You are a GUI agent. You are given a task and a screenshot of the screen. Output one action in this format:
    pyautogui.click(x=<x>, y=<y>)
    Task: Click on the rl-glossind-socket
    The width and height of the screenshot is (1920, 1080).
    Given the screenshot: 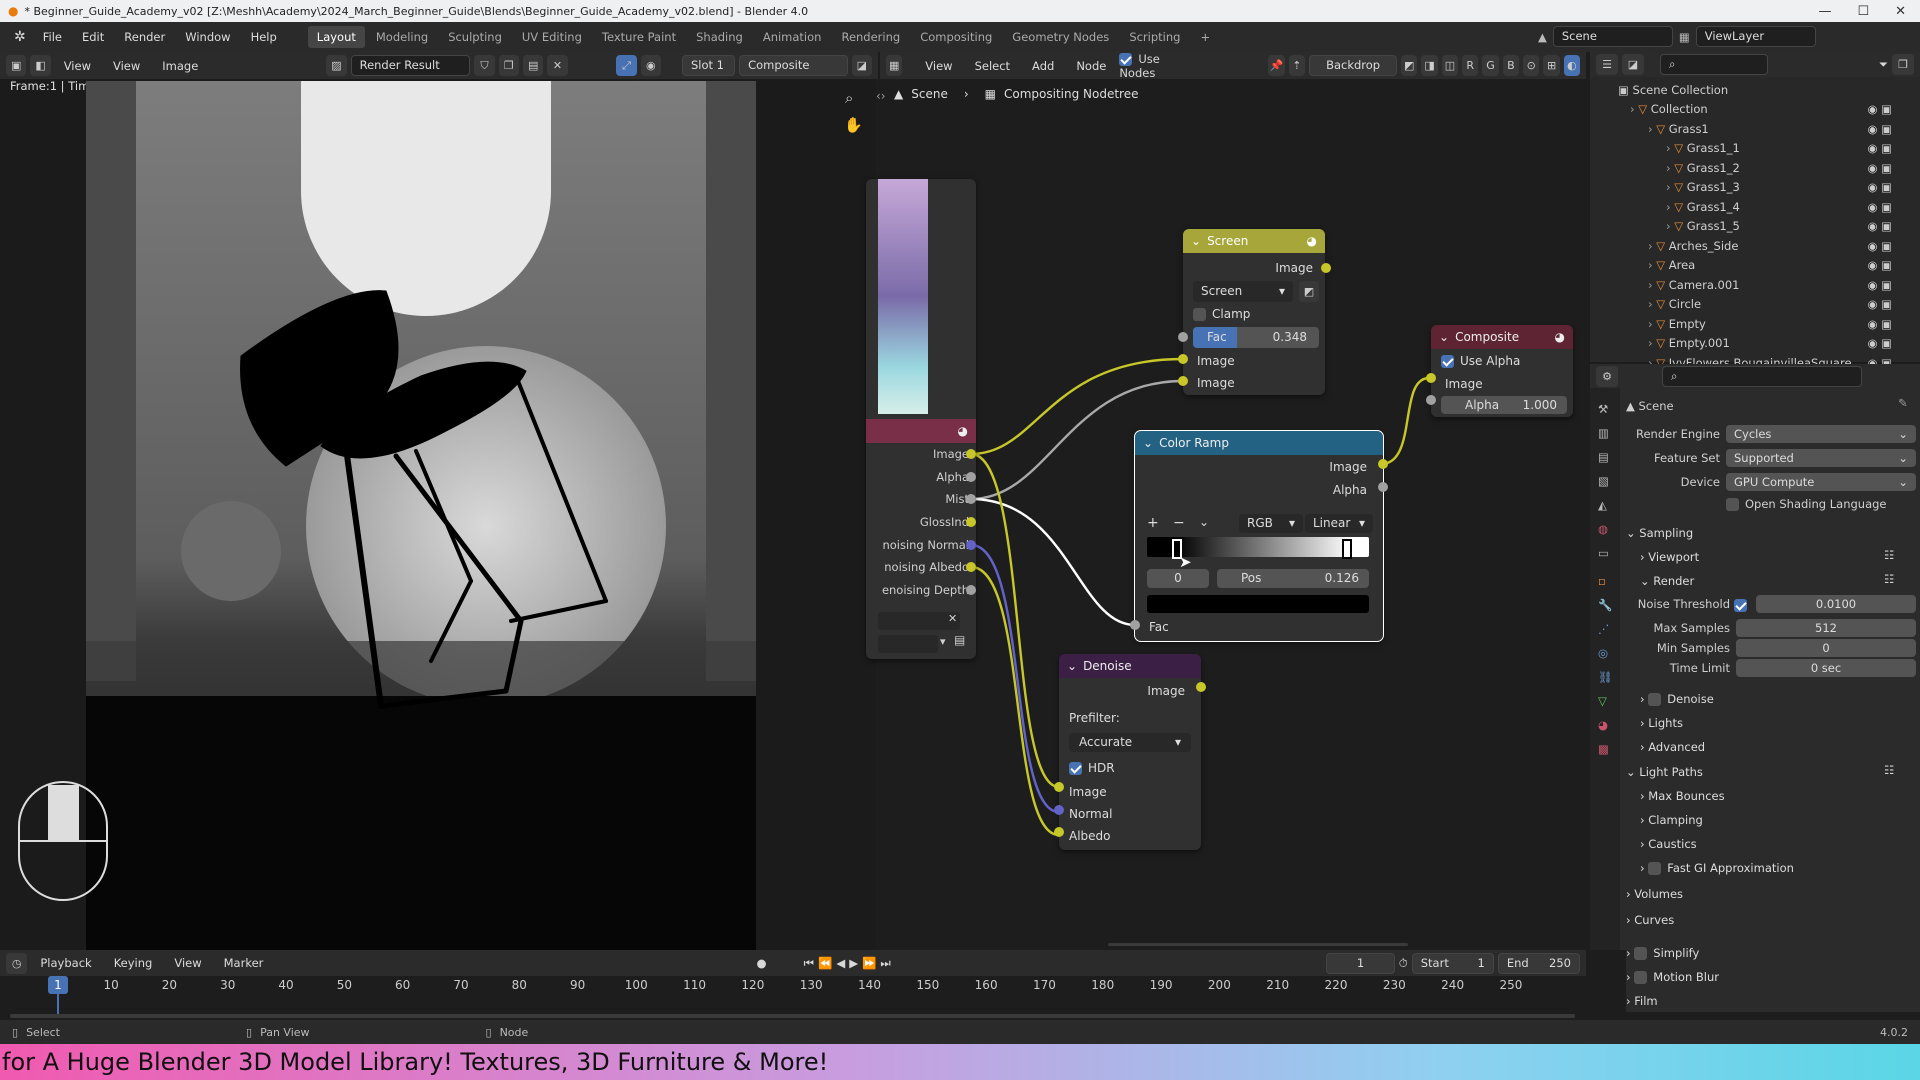 What is the action you would take?
    pyautogui.click(x=971, y=522)
    